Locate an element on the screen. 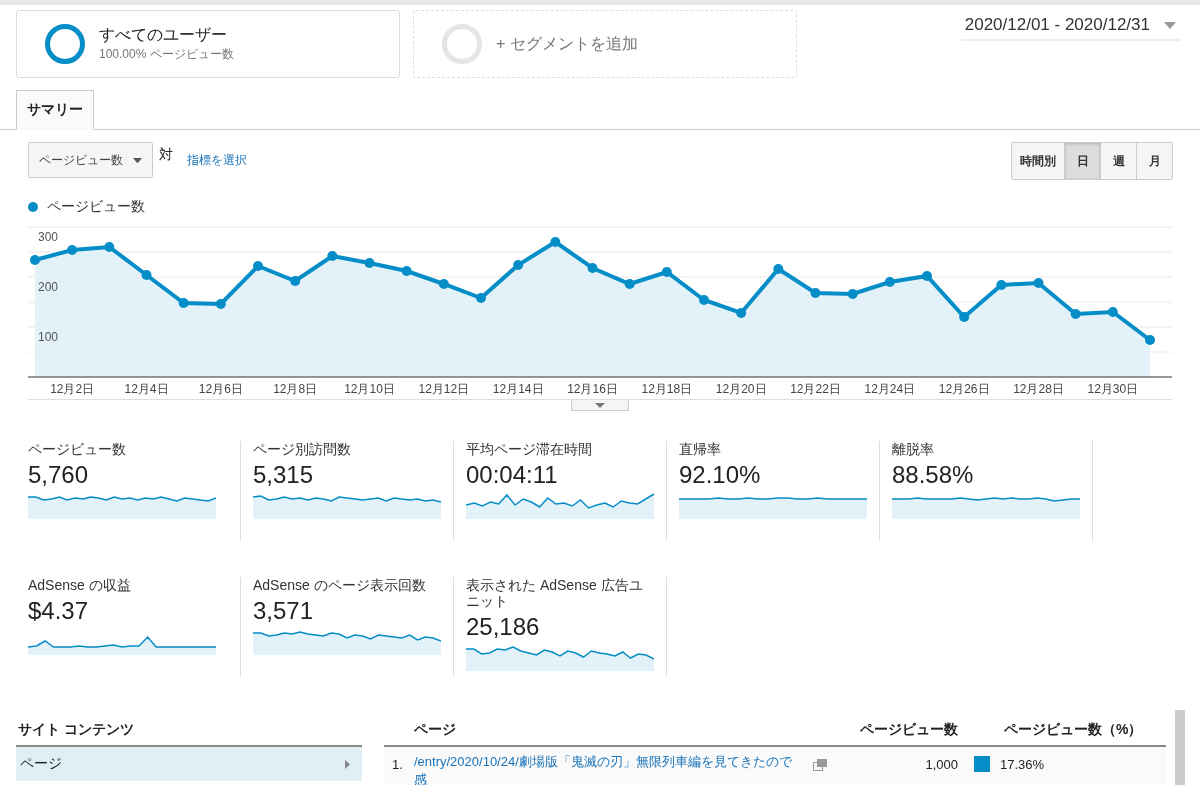 This screenshot has height=785, width=1200. metric-label: AdSense の収益 is located at coordinates (80, 585).